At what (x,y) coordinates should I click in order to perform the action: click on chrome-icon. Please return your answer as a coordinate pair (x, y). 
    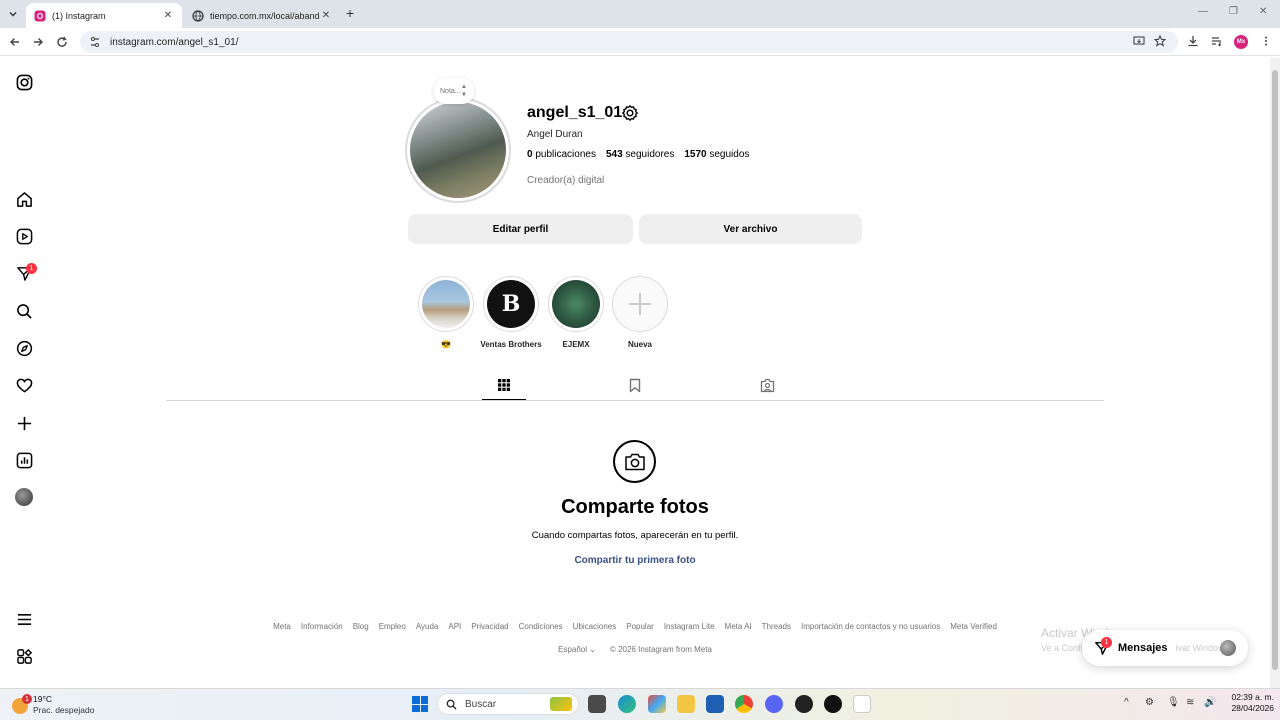
    Looking at the image, I should click on (744, 704).